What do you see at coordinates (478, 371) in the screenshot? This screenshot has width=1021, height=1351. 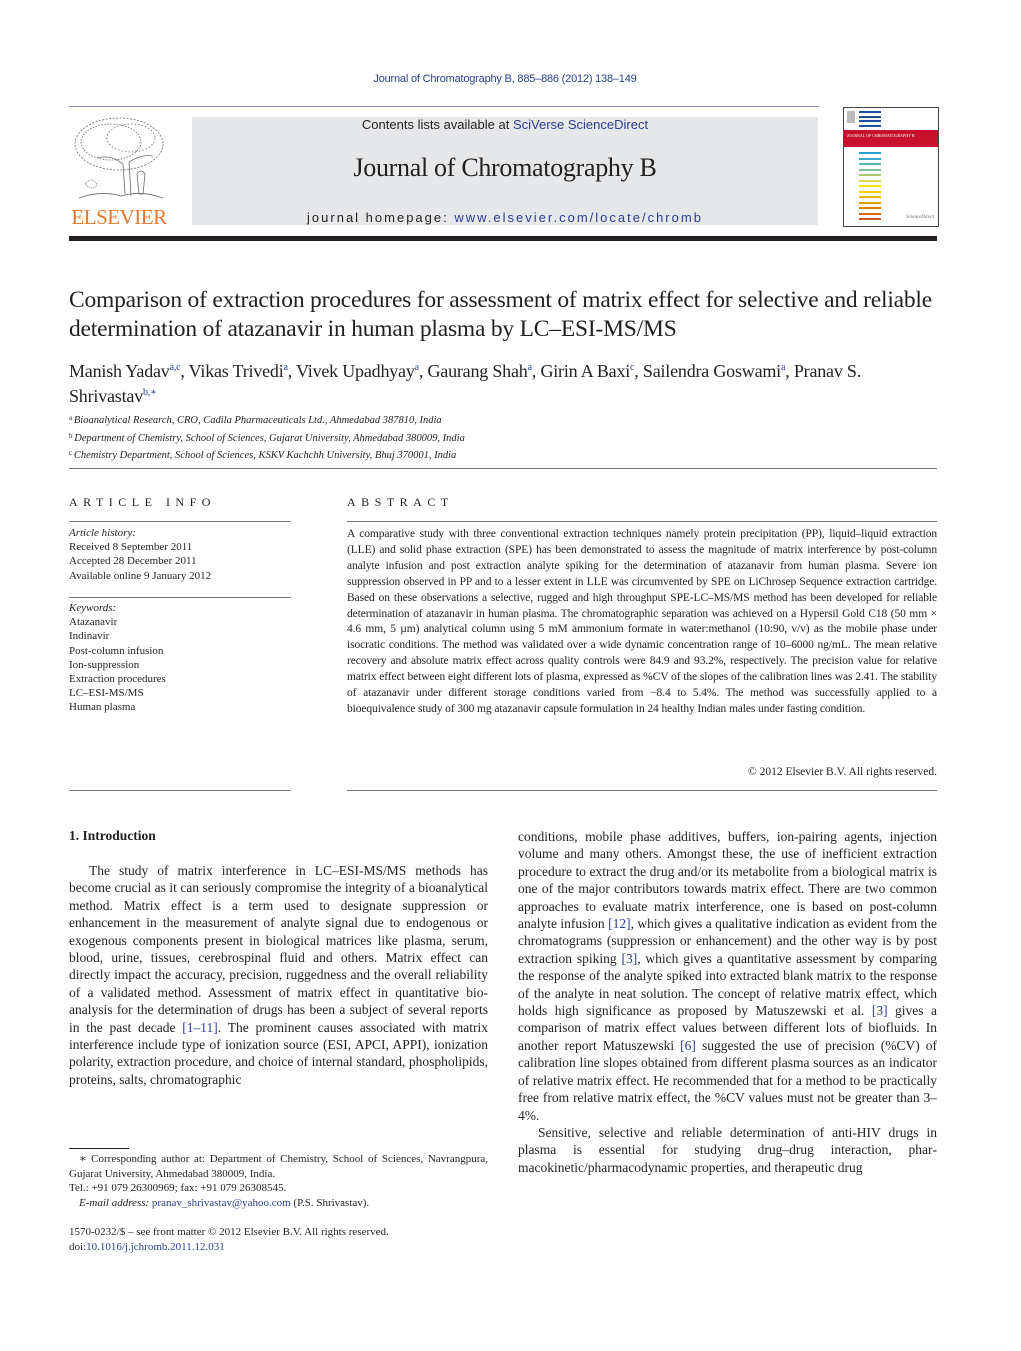 I see `author-name: Gaurang Shah` at bounding box center [478, 371].